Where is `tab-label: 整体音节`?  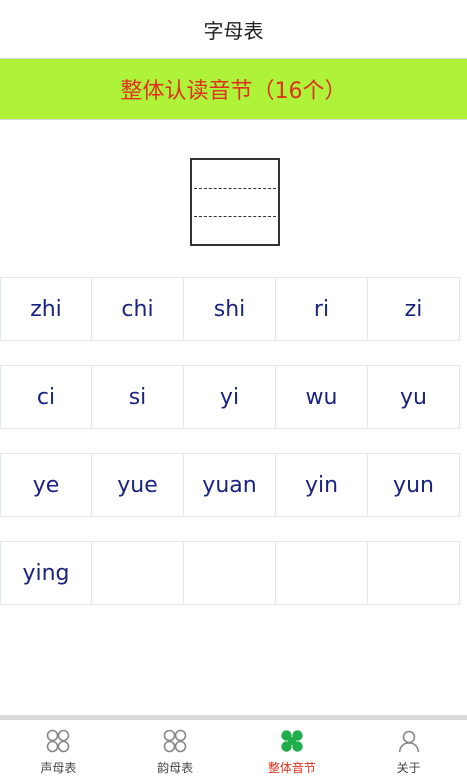
tab-label: 整体音节 is located at coordinates (291, 768).